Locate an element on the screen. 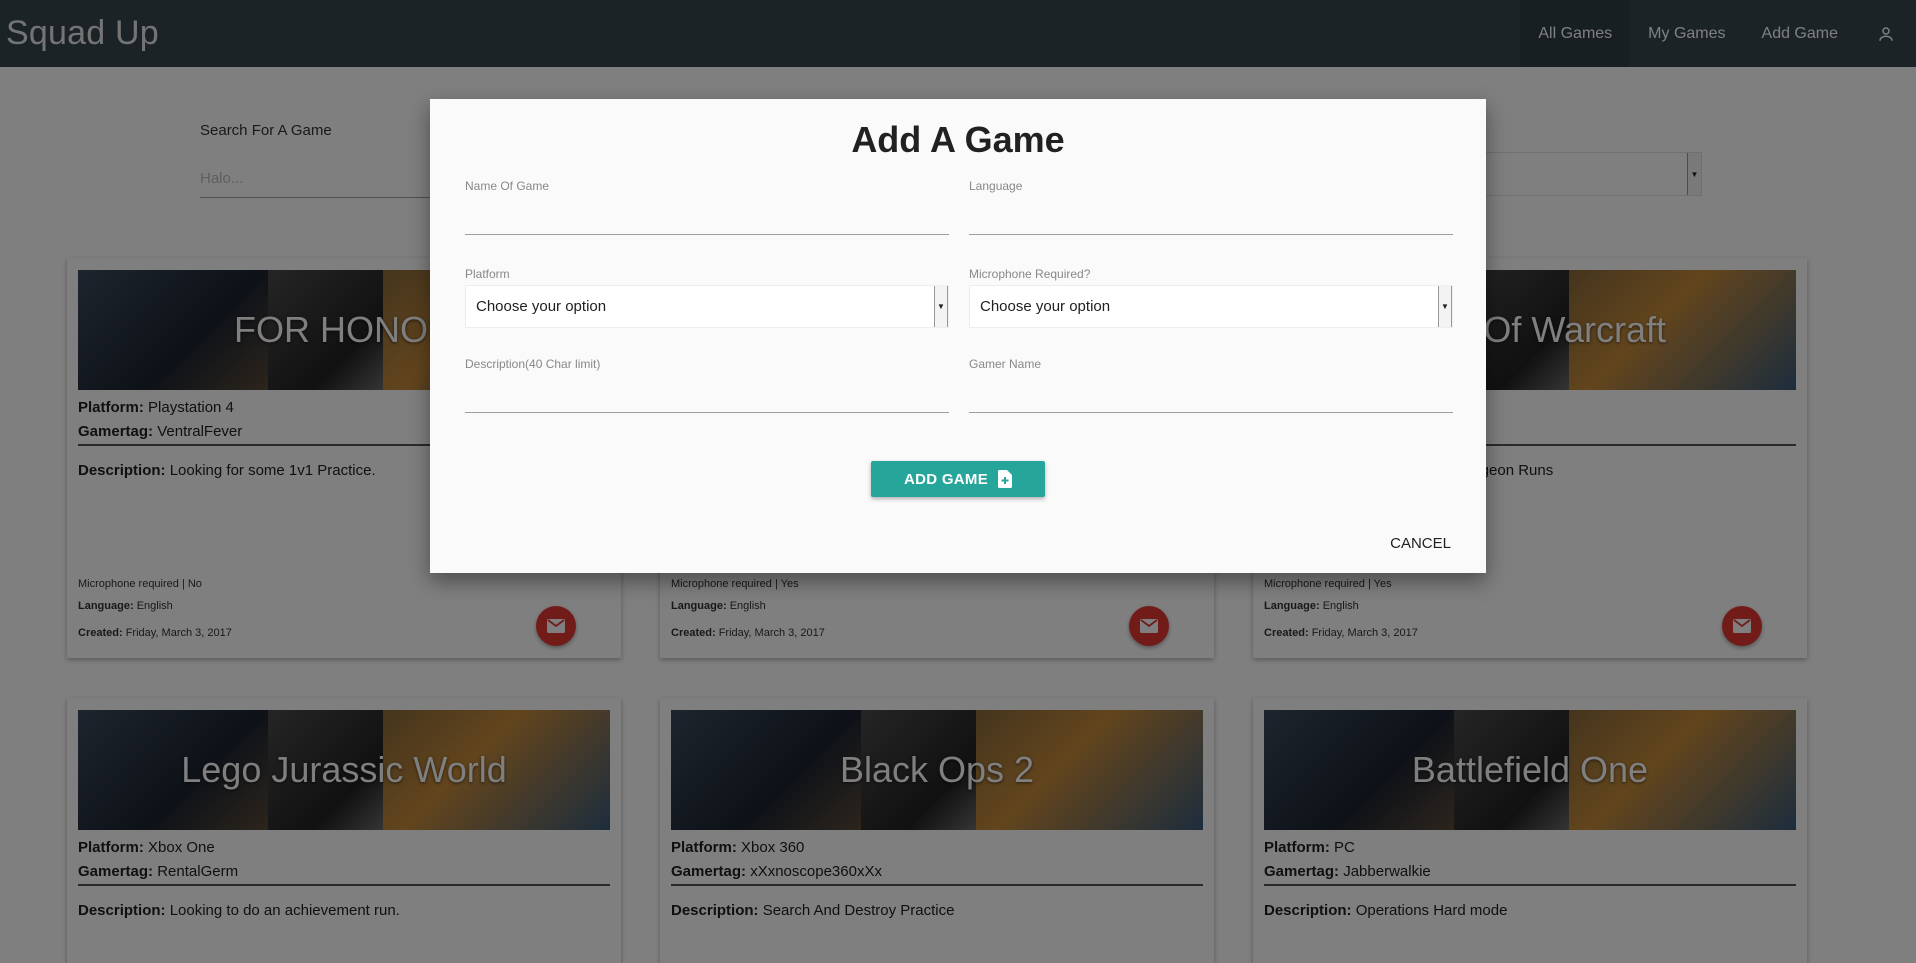 This screenshot has width=1916, height=963. name-of-game-label: Name Of Game is located at coordinates (507, 186).